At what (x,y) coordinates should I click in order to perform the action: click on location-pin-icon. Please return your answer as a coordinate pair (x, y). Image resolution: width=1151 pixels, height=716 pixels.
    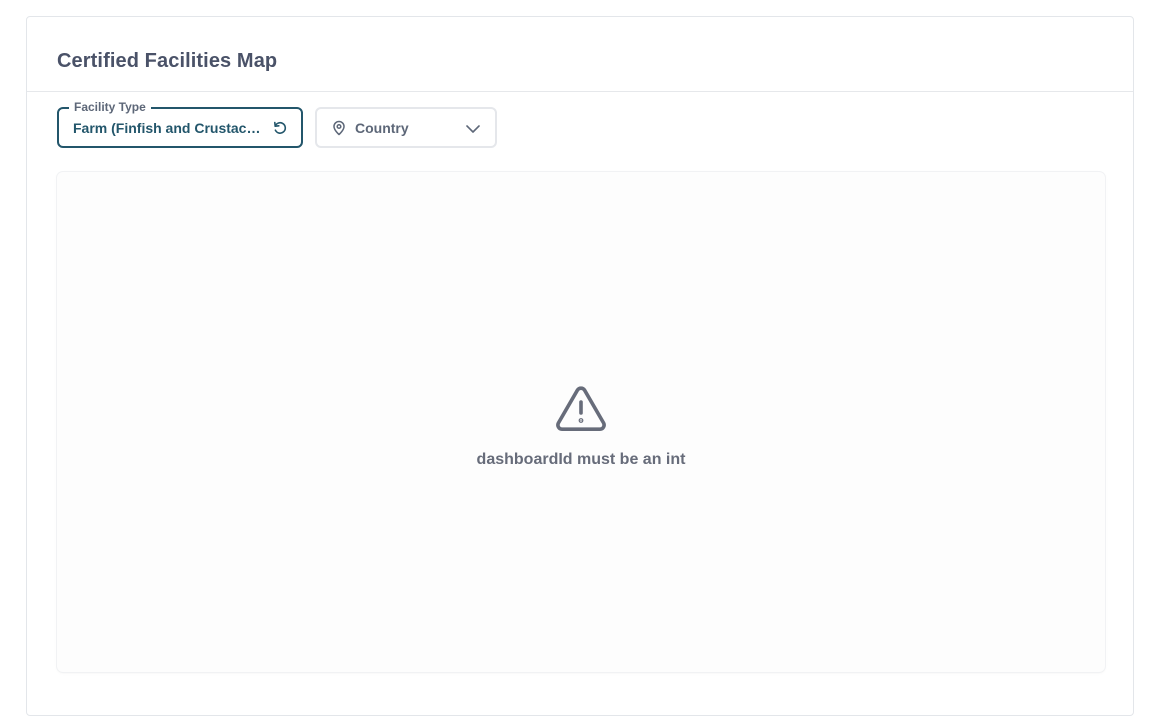
    Looking at the image, I should click on (339, 128).